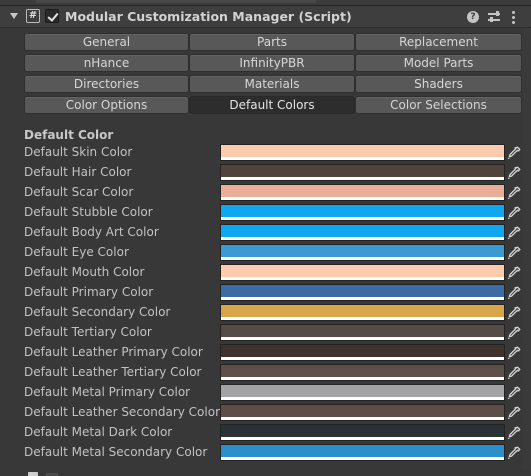 The width and height of the screenshot is (531, 476). I want to click on scrollbar, so click(526, 252).